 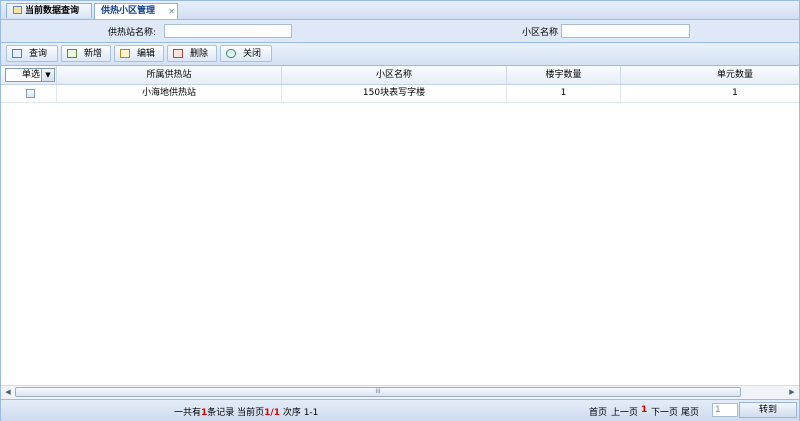 I want to click on query-button: 查询, so click(x=32, y=53).